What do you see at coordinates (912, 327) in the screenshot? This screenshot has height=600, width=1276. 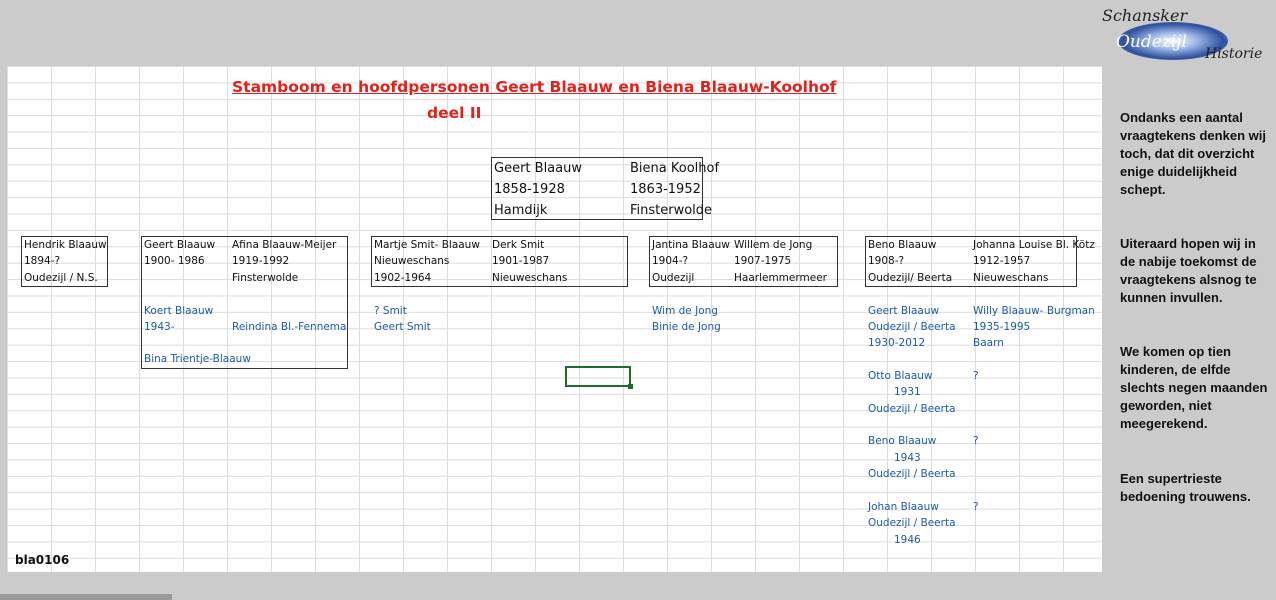 I see `child-geert-place: Oudezijl / Beerta` at bounding box center [912, 327].